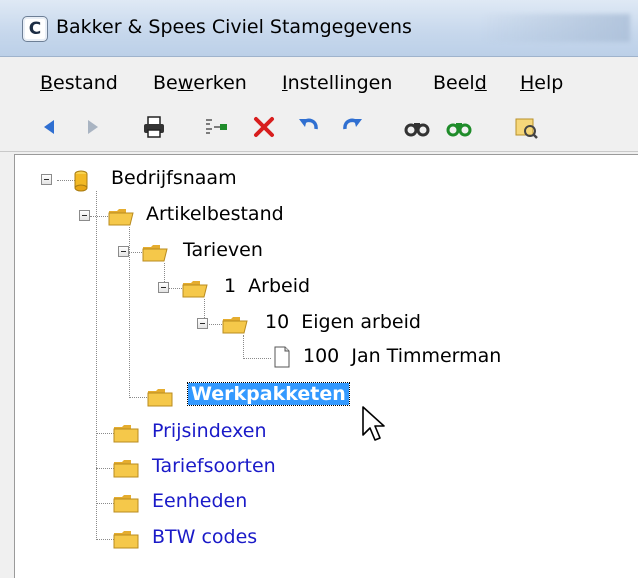  I want to click on forward-arrow-icon, so click(92, 127).